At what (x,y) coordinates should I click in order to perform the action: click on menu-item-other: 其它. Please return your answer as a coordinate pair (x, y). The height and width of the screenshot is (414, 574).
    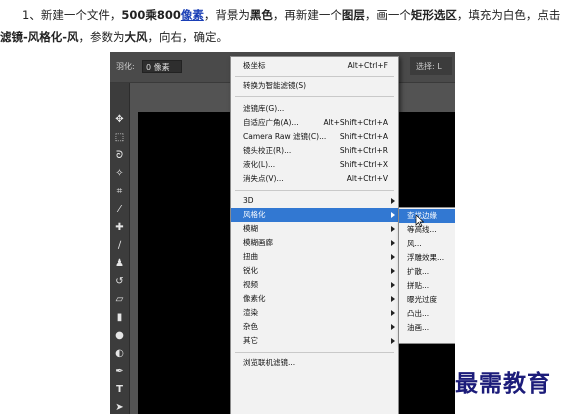
    Looking at the image, I should click on (314, 341).